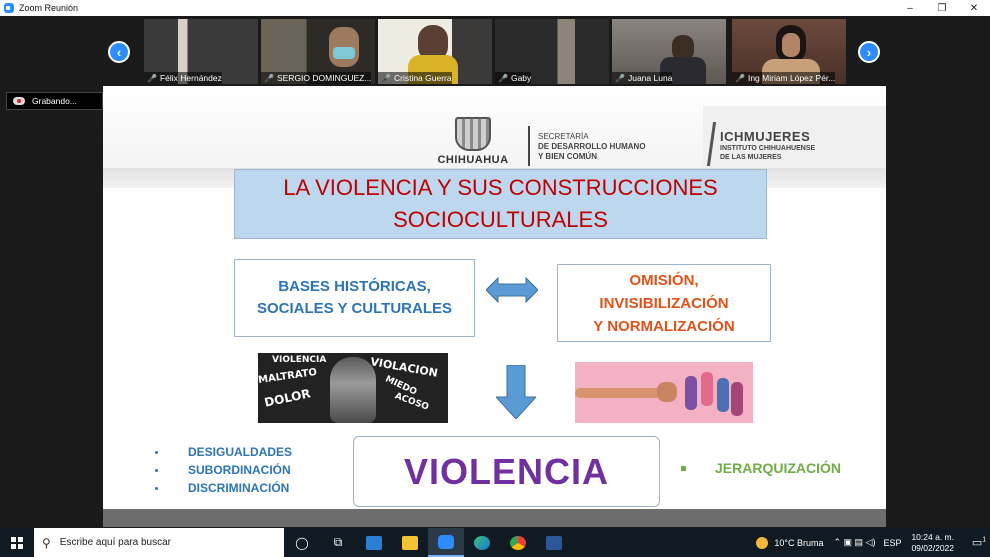  I want to click on windows-logo-icon, so click(17, 542).